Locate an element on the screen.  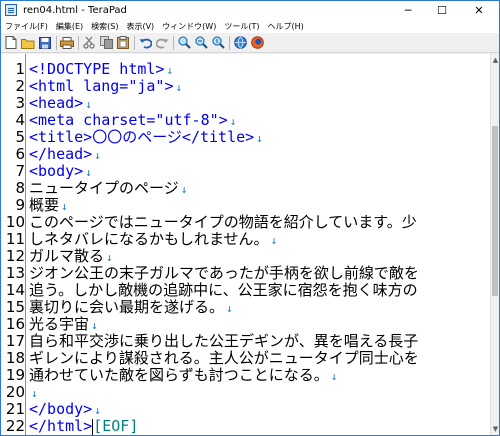
editor-line: 12 ガルマ散る ↓ is located at coordinates (245, 256).